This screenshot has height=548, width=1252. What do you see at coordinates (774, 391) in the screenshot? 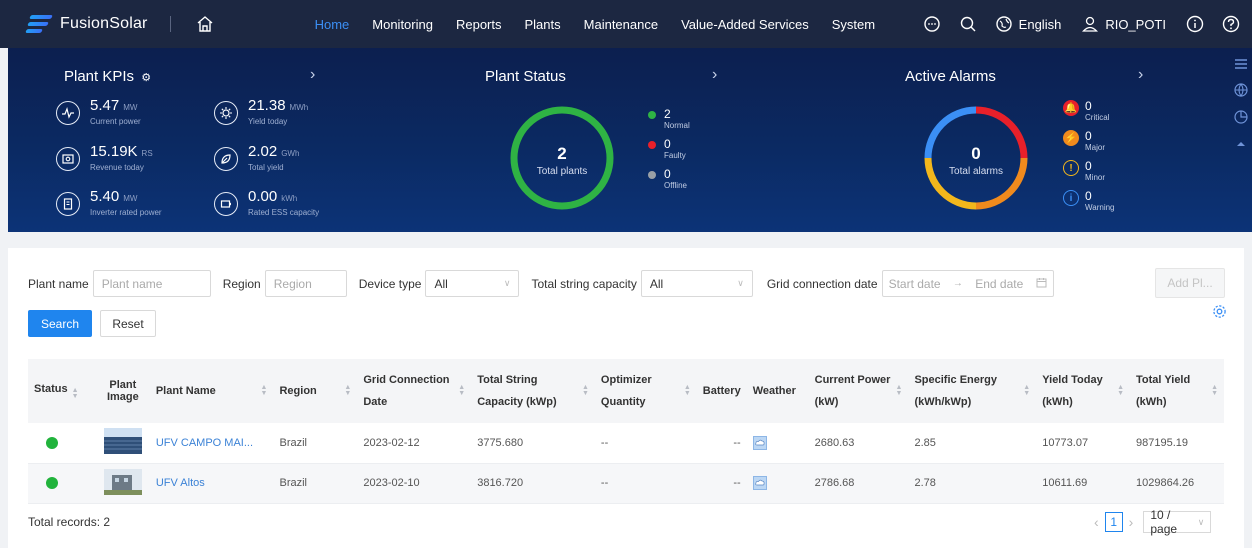
I see `col-weather-label: Weather` at bounding box center [774, 391].